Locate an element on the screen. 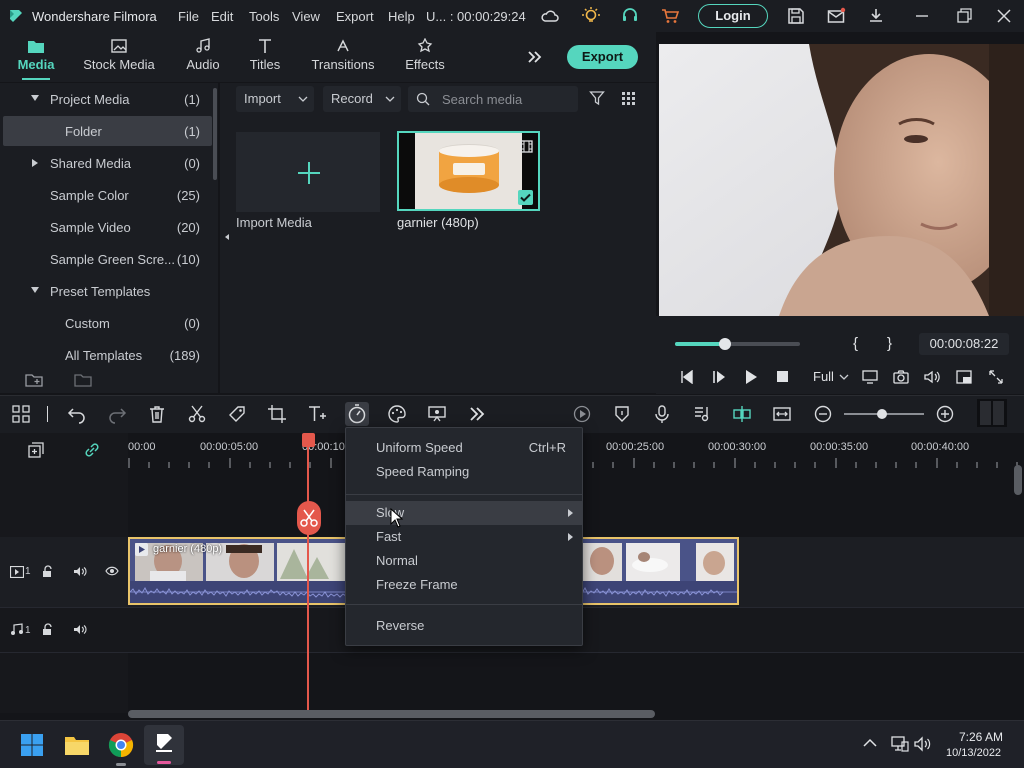 This screenshot has width=1024, height=768. new-folder-icon is located at coordinates (34, 380).